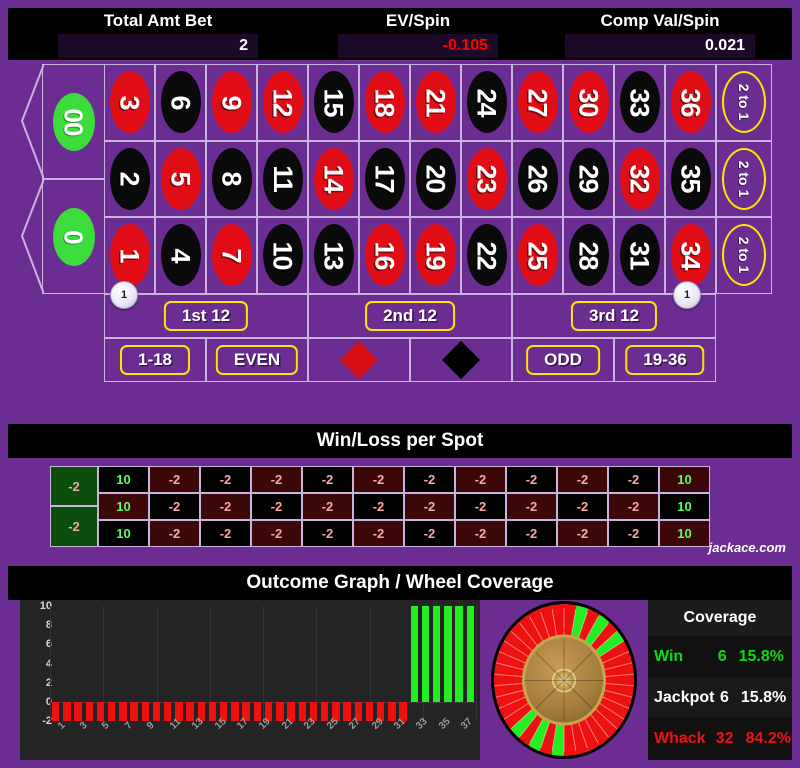 This screenshot has height=768, width=800. Describe the element at coordinates (384, 102) in the screenshot. I see `bet-cell-18: 18` at that location.